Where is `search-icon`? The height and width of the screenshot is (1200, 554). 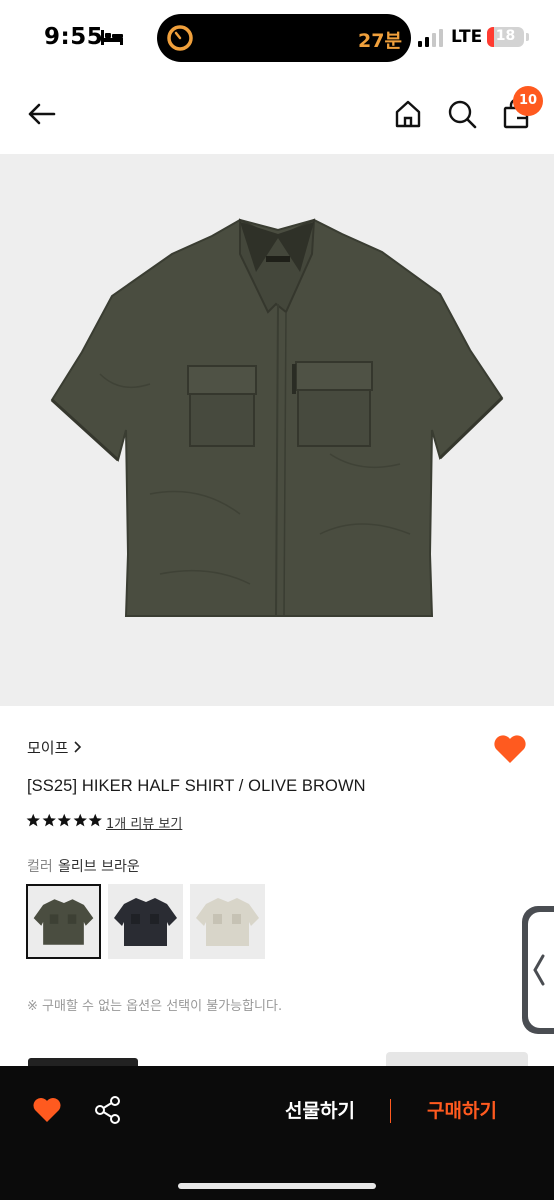 search-icon is located at coordinates (462, 114).